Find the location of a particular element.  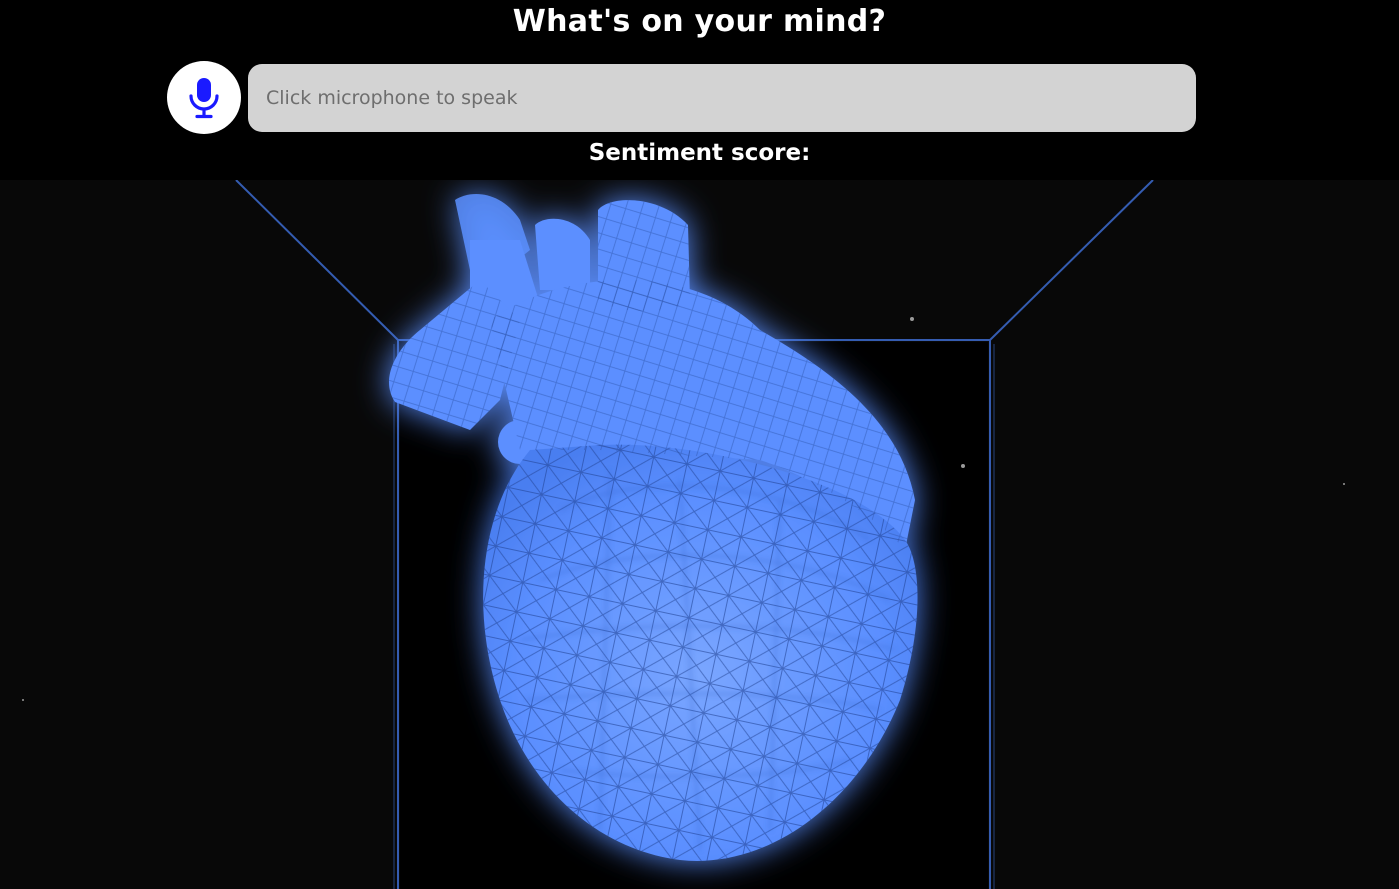

speech-input is located at coordinates (722, 98).